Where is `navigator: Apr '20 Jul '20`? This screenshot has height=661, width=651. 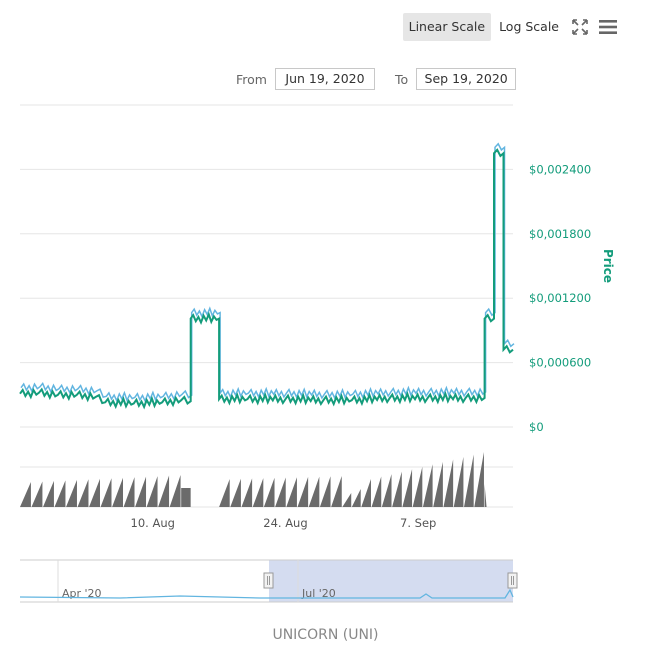
navigator: Apr '20 Jul '20 is located at coordinates (268, 581).